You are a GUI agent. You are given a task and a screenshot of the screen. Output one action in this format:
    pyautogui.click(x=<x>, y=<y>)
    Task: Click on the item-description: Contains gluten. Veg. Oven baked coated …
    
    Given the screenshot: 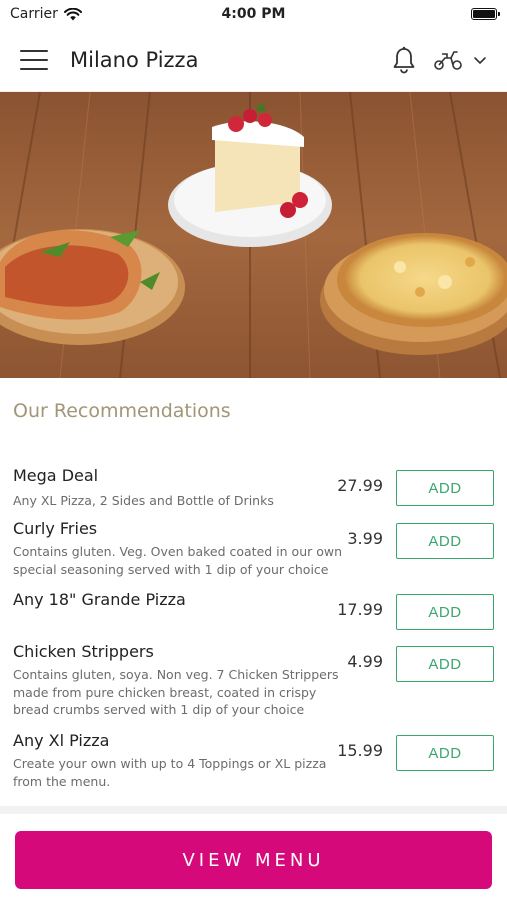 What is the action you would take?
    pyautogui.click(x=178, y=560)
    